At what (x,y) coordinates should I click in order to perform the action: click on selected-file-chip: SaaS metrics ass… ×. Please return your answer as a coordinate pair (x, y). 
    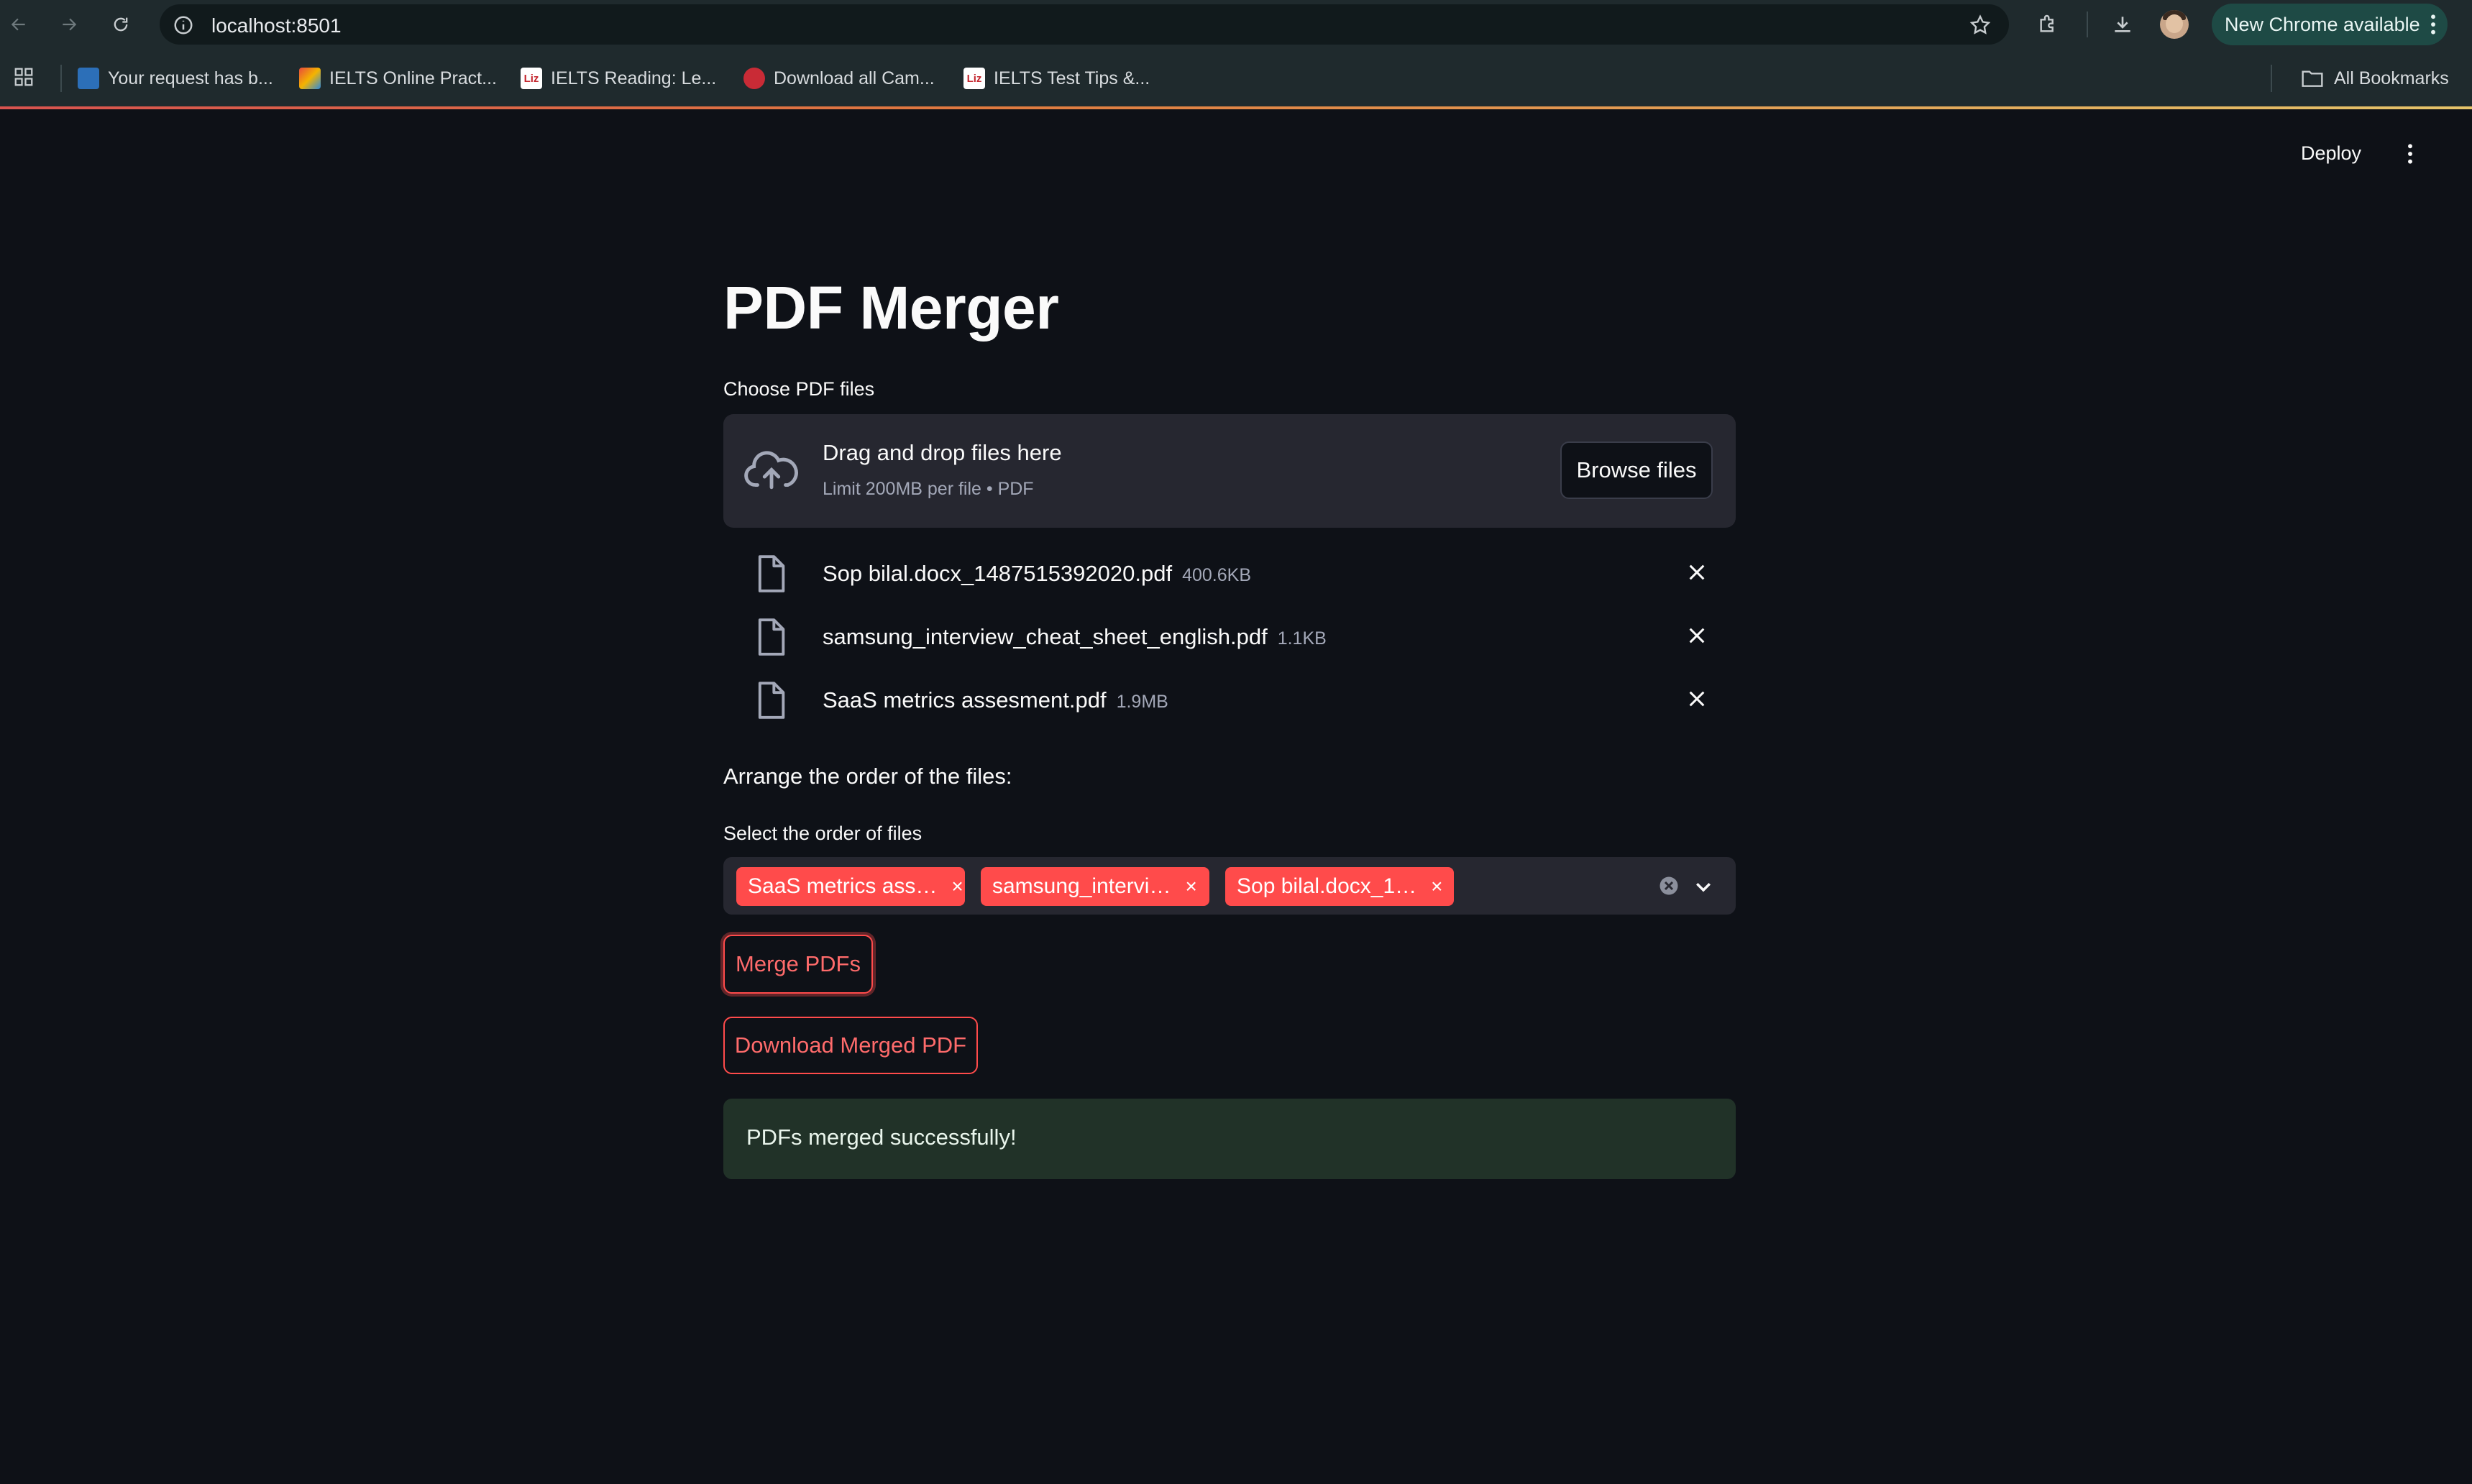
    Looking at the image, I should click on (850, 886).